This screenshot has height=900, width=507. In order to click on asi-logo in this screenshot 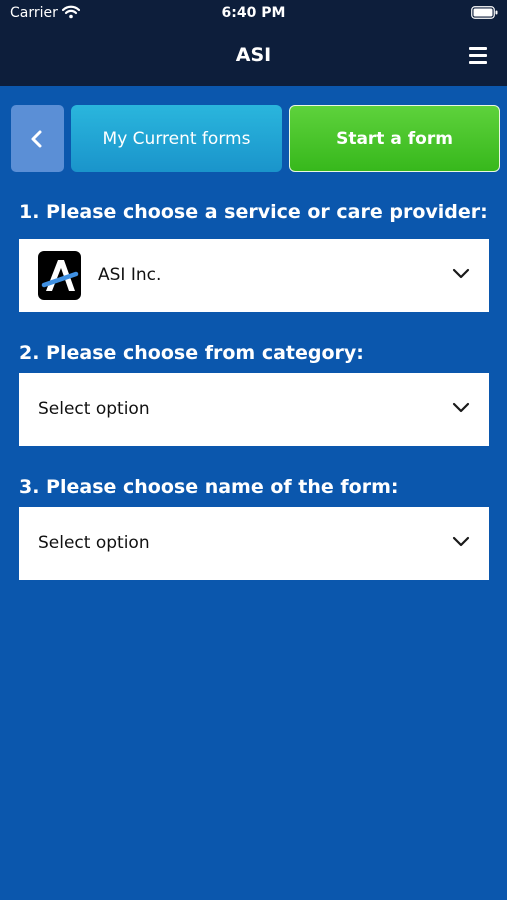, I will do `click(59, 275)`.